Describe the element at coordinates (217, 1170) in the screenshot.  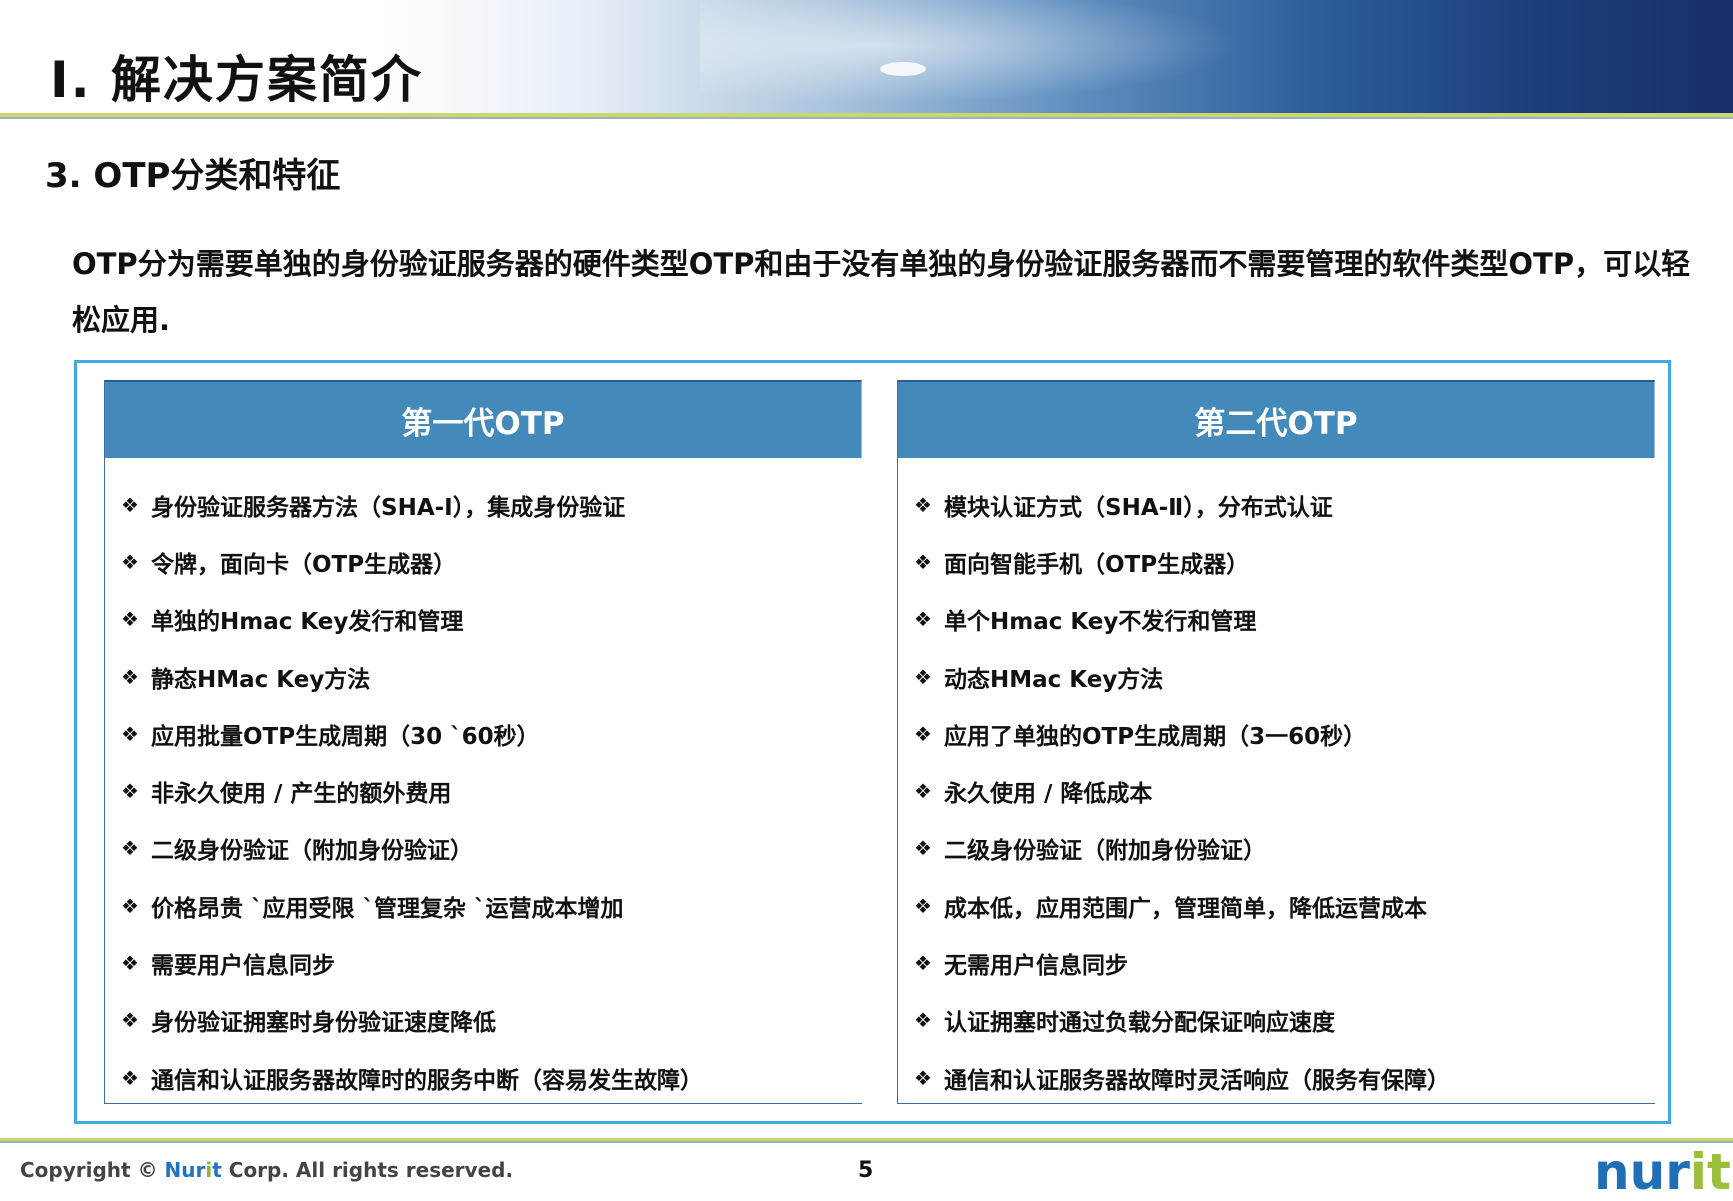
I see `brand-part-3: t` at that location.